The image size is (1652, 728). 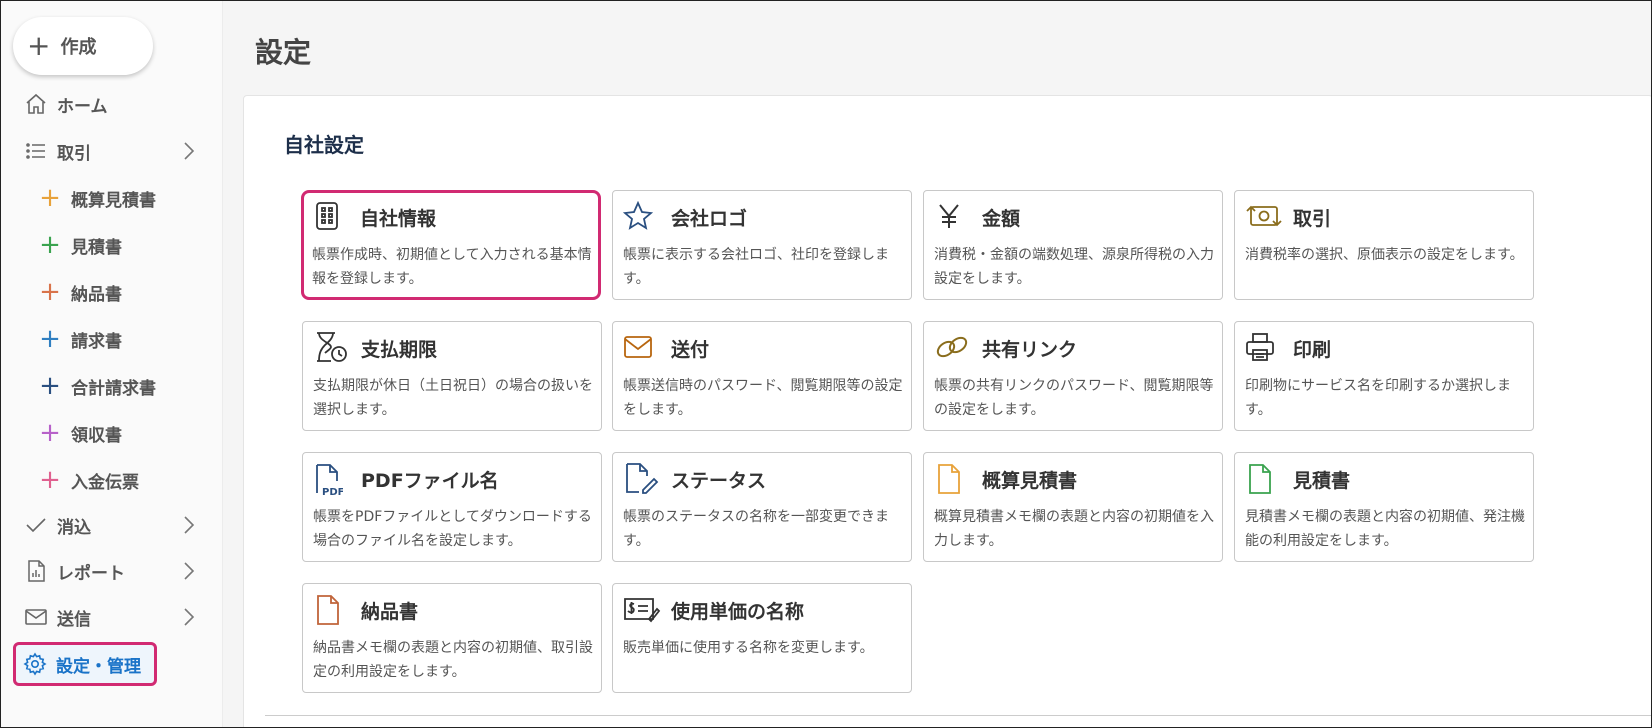 What do you see at coordinates (690, 350) in the screenshot?
I see `card-title: 送付` at bounding box center [690, 350].